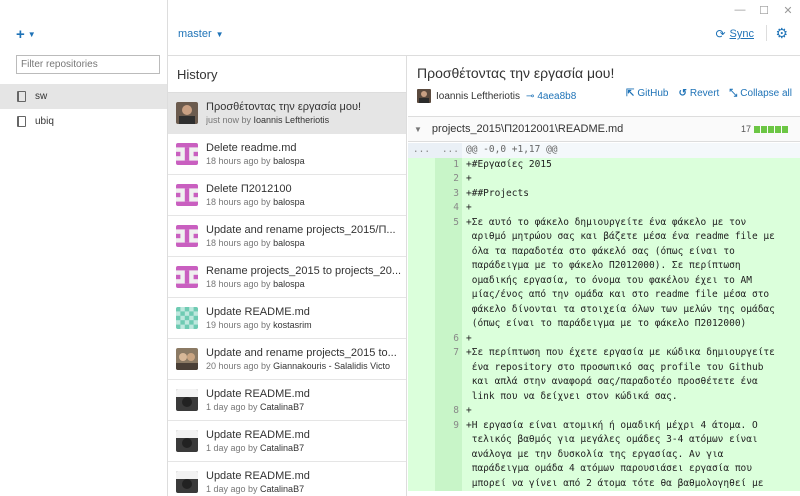 This screenshot has height=496, width=800. Describe the element at coordinates (484, 28) in the screenshot. I see `toolbar: master ▼ ⟳ Sync ⚙` at that location.